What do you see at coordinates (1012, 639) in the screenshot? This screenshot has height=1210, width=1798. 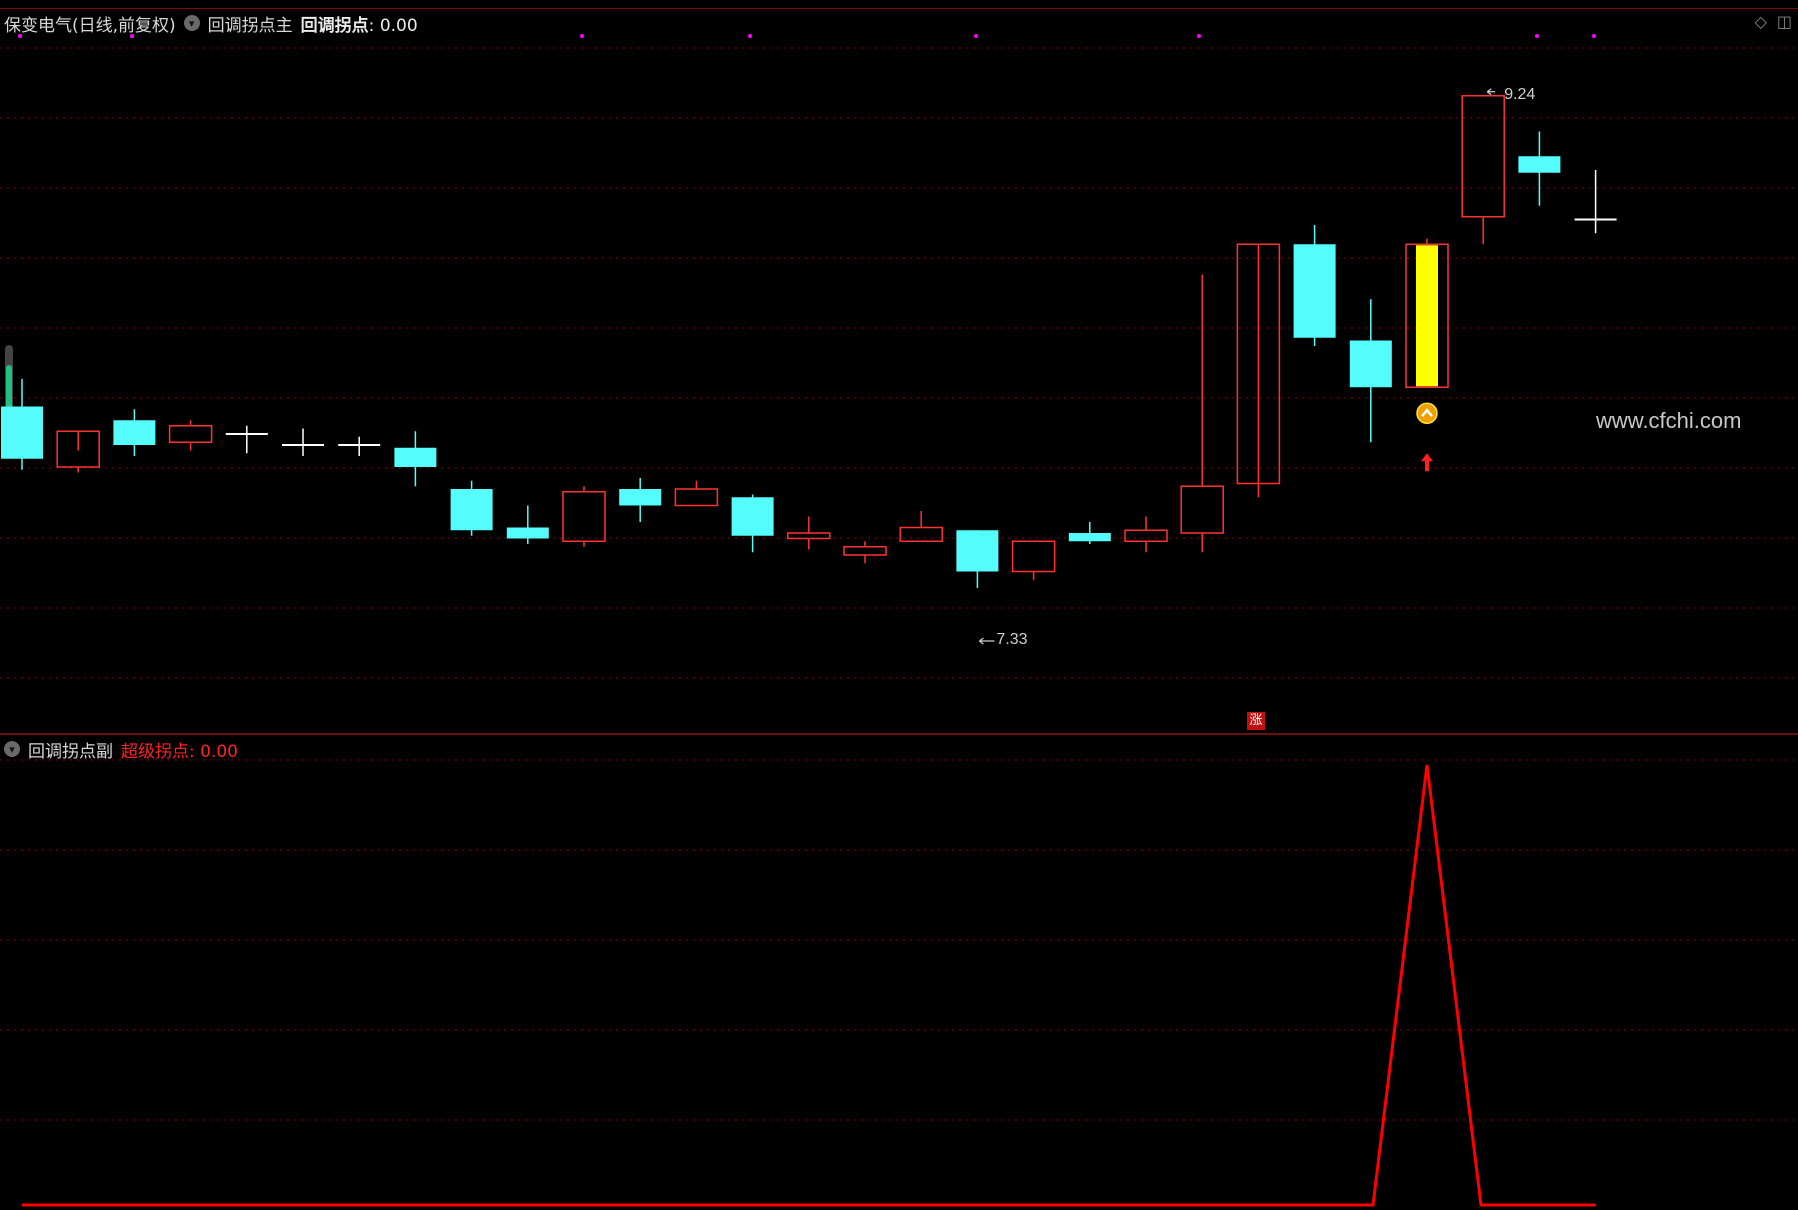 I see `low-price-label: 7.33` at bounding box center [1012, 639].